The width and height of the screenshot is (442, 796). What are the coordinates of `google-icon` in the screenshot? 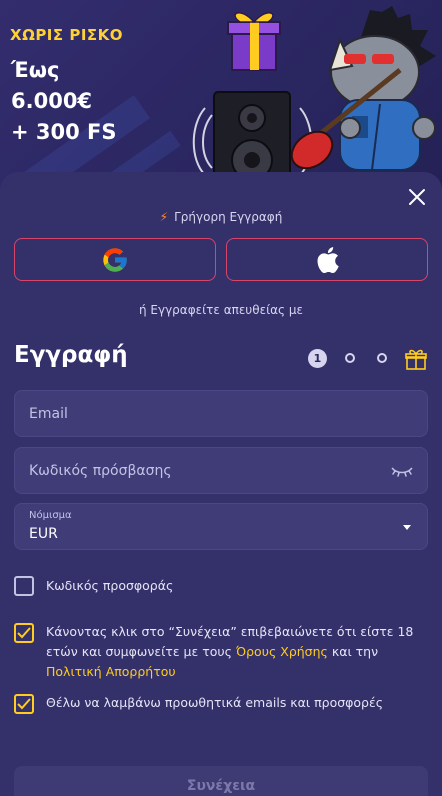 It's located at (115, 259).